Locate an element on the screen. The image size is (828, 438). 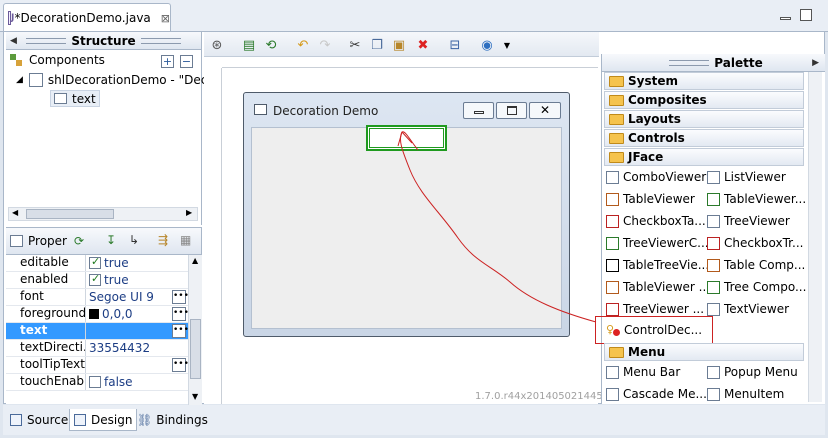
design-icon is located at coordinates (80, 419).